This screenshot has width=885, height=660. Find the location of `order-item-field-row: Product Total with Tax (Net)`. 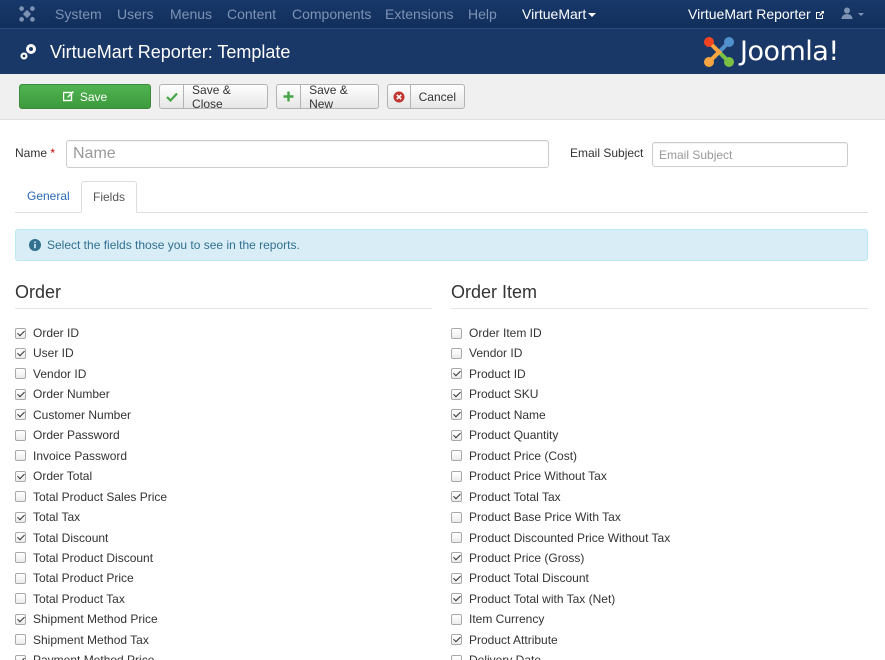

order-item-field-row: Product Total with Tax (Net) is located at coordinates (533, 599).